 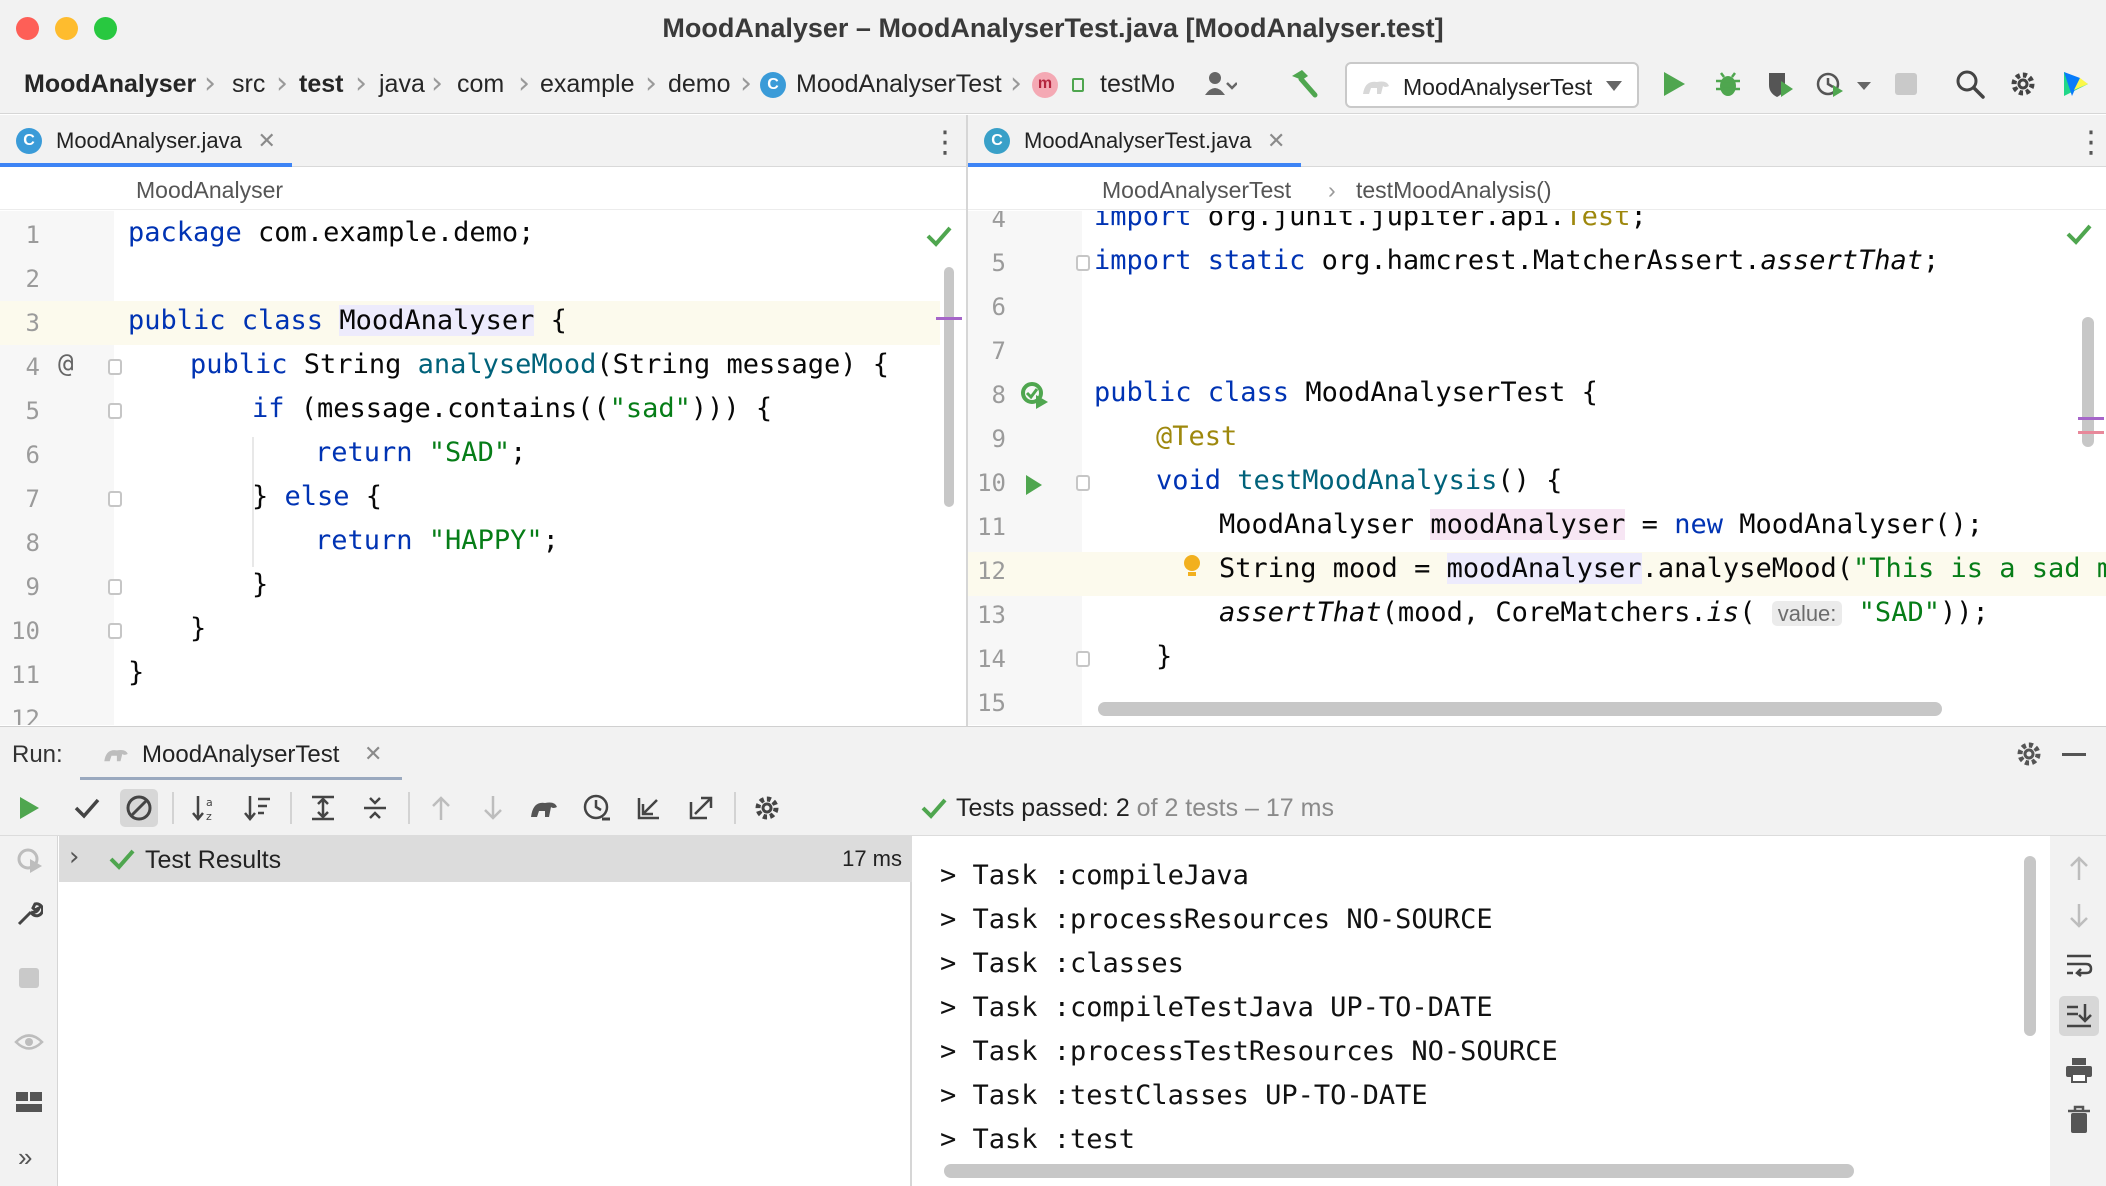 I want to click on breadcrumb-test: test, so click(x=321, y=84).